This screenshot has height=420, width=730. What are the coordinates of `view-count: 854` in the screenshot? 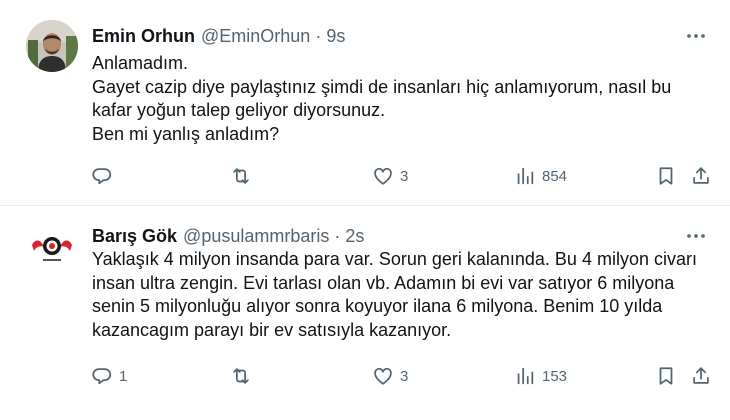 It's located at (555, 176).